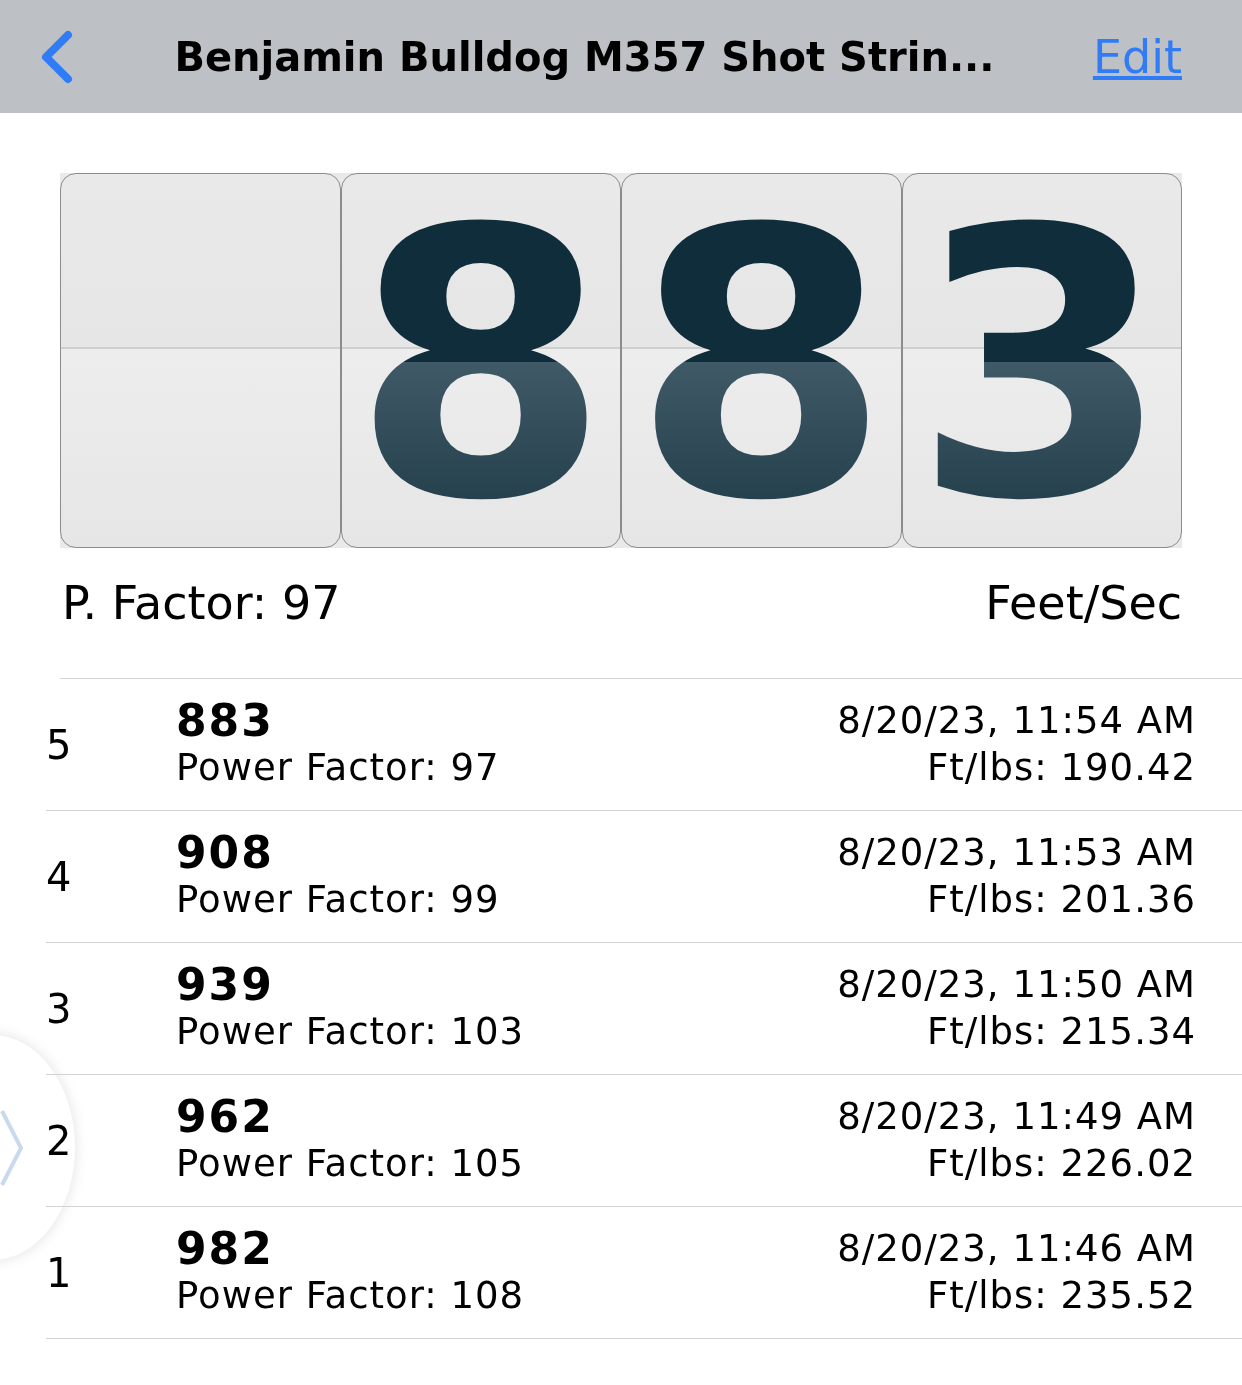 The height and width of the screenshot is (1385, 1242). I want to click on shot-velocity: 883, so click(225, 721).